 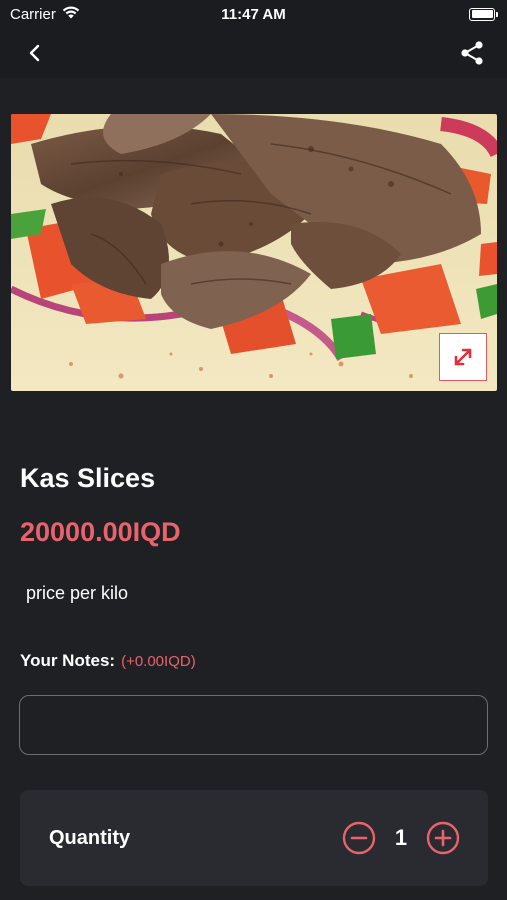 I want to click on expand-image-button, so click(x=463, y=357).